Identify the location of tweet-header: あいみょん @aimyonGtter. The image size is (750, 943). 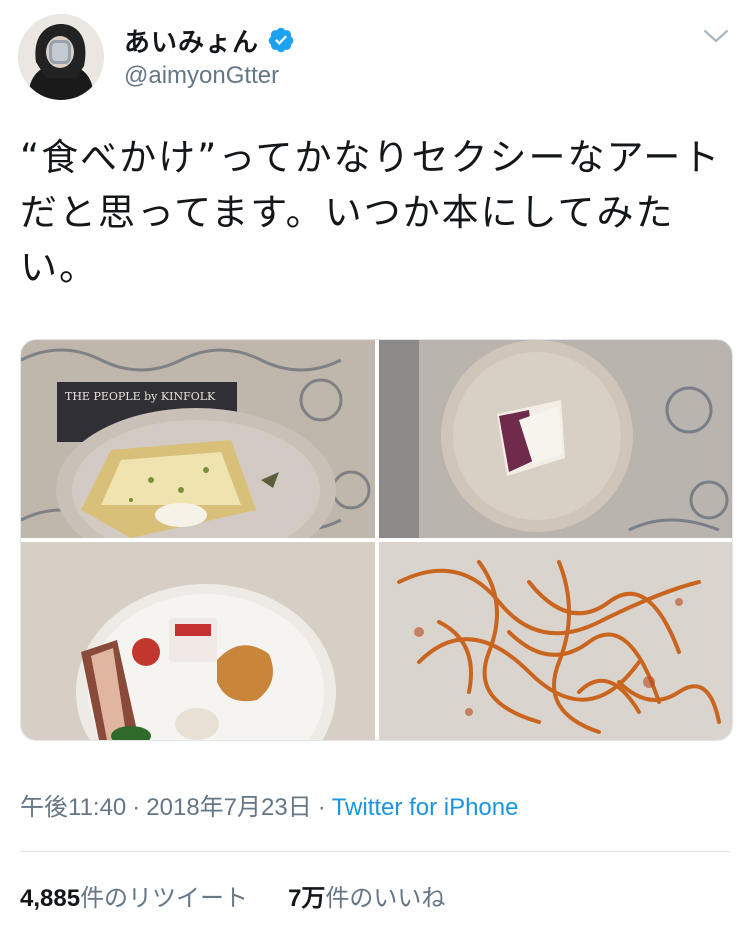
(375, 55).